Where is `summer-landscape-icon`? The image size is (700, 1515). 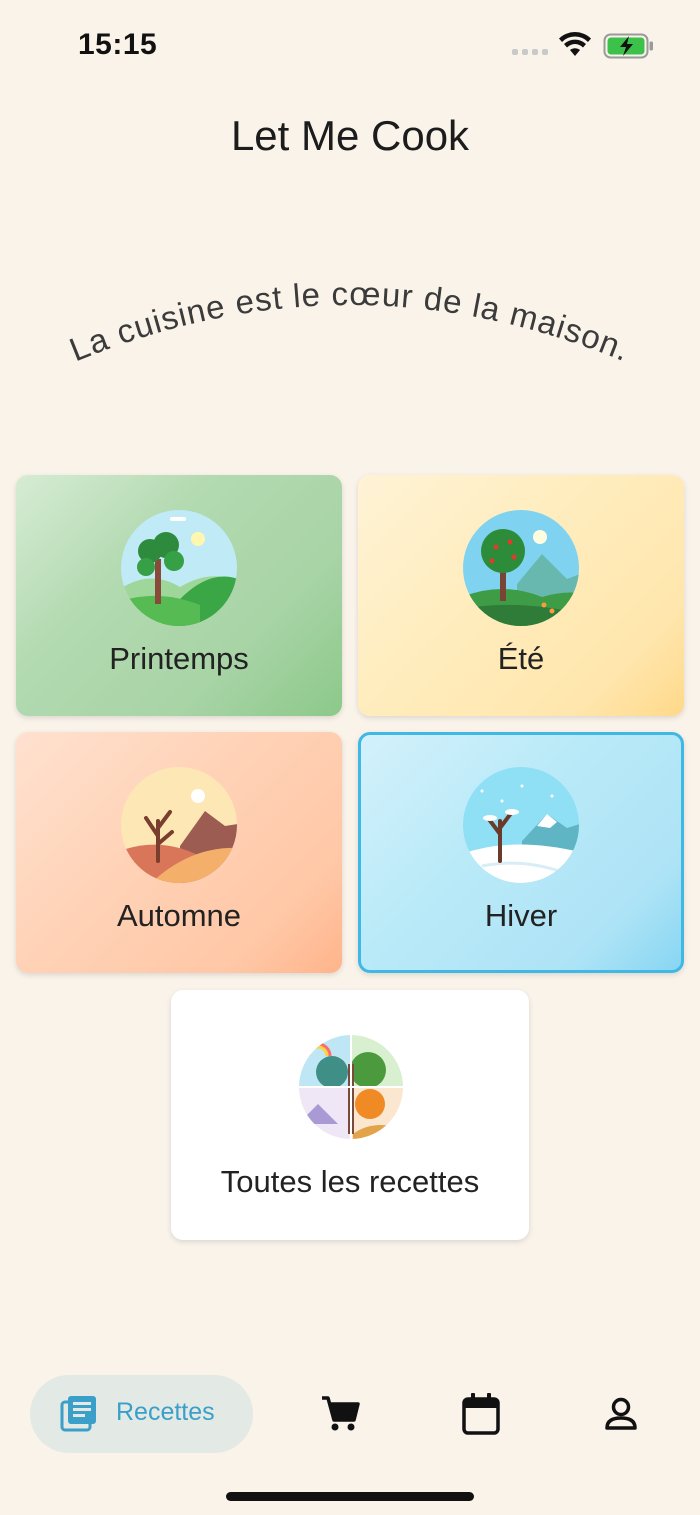
summer-landscape-icon is located at coordinates (521, 568).